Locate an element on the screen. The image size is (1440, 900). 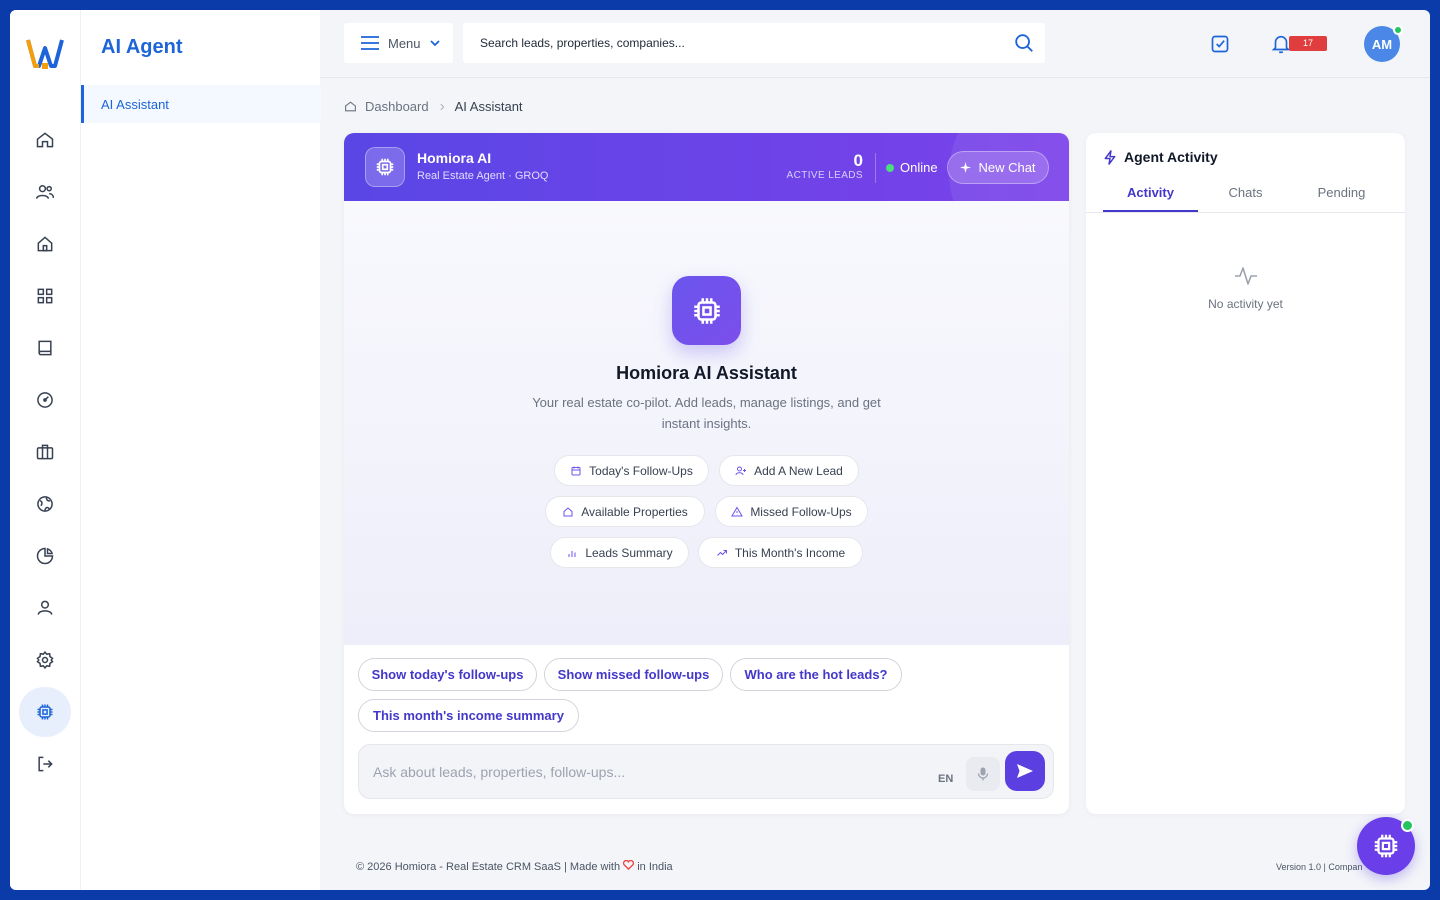
users-icon is located at coordinates (45, 192).